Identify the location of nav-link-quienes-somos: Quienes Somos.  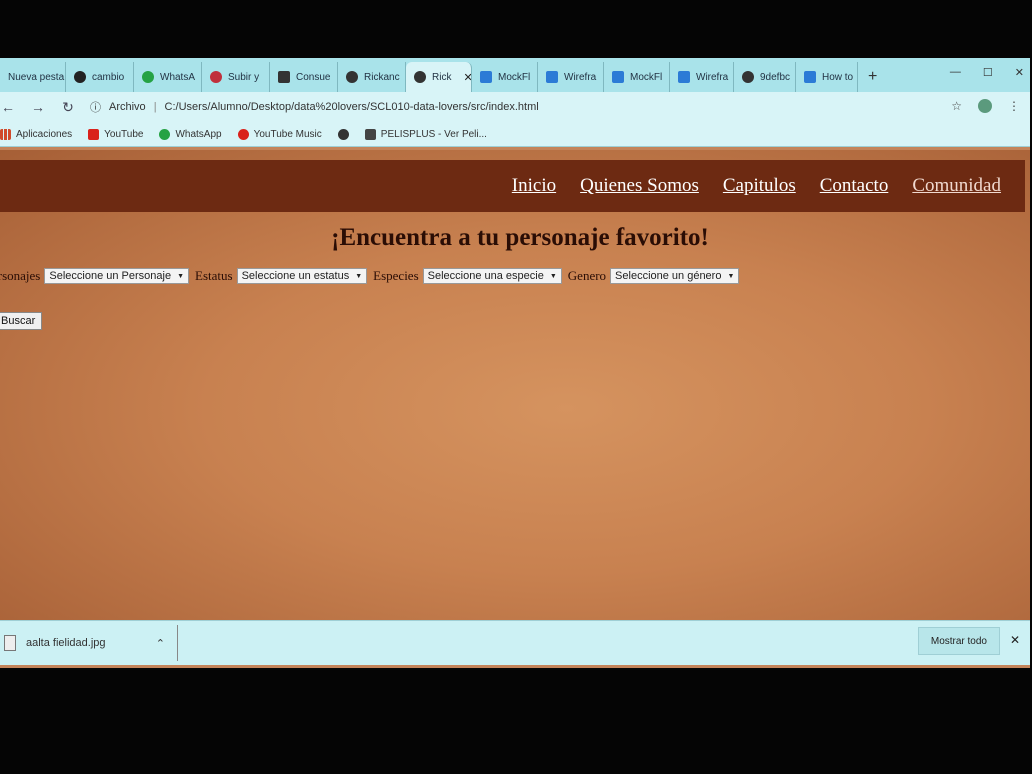
(639, 186).